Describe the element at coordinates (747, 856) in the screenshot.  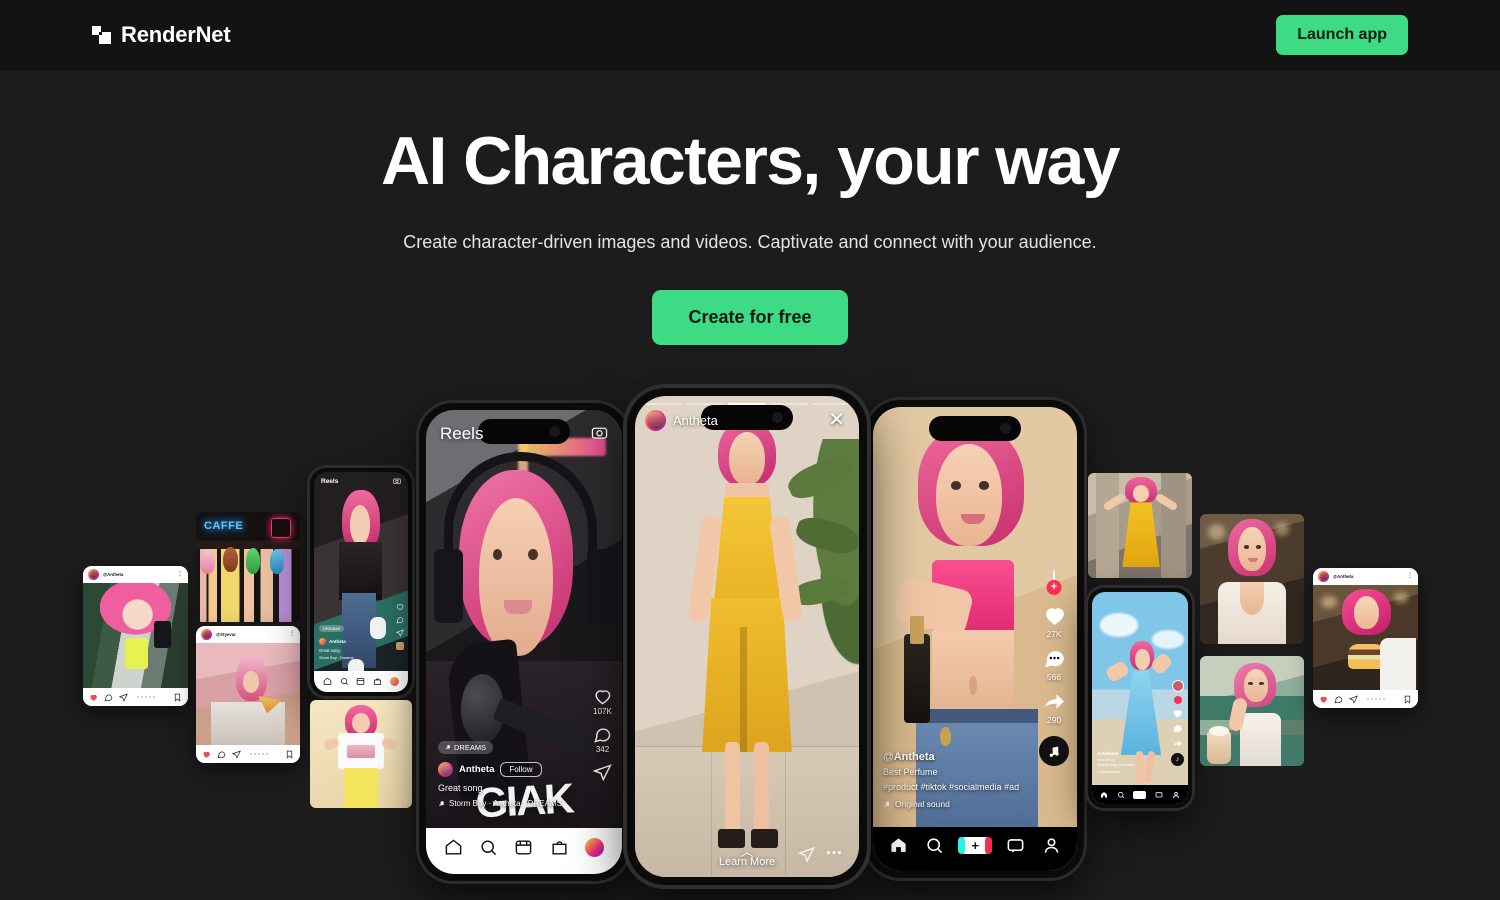
I see `learn-more-button: ︿ Learn More` at that location.